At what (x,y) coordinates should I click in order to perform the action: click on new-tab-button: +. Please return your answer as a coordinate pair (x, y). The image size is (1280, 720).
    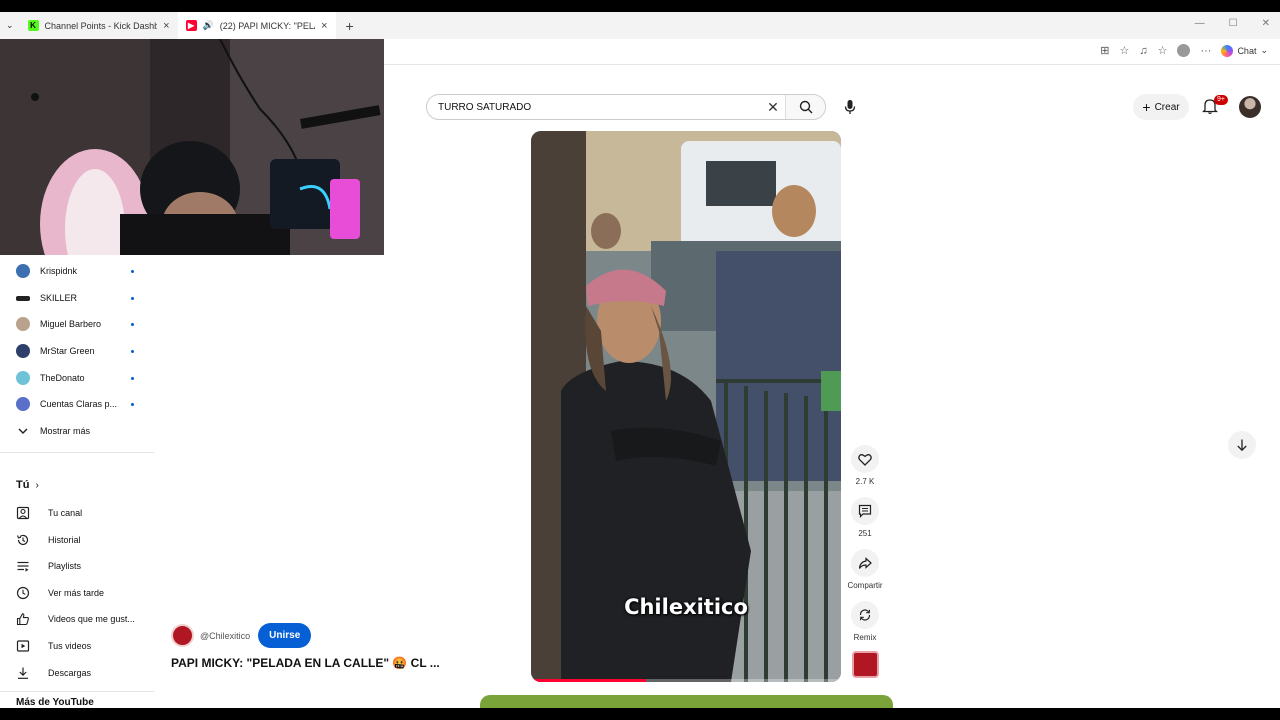
    Looking at the image, I should click on (350, 26).